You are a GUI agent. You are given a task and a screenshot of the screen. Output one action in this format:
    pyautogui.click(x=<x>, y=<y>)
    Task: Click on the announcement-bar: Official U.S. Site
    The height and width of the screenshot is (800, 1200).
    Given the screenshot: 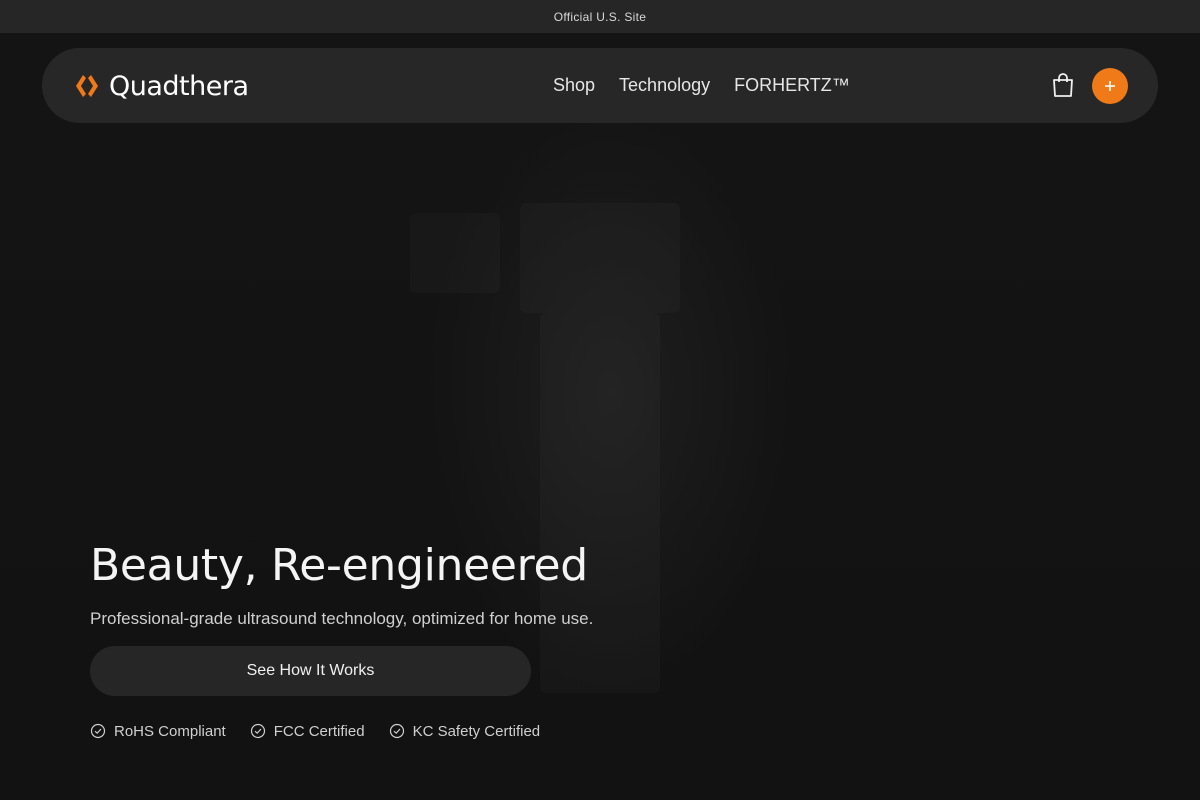 What is the action you would take?
    pyautogui.click(x=600, y=16)
    